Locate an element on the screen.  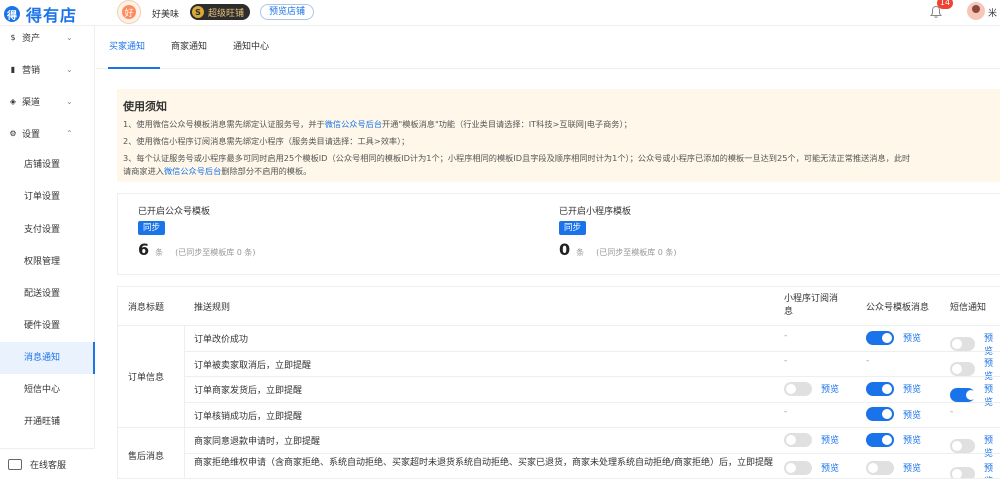
sidebar-item-open-store: 开通旺铺 is located at coordinates (47, 422).